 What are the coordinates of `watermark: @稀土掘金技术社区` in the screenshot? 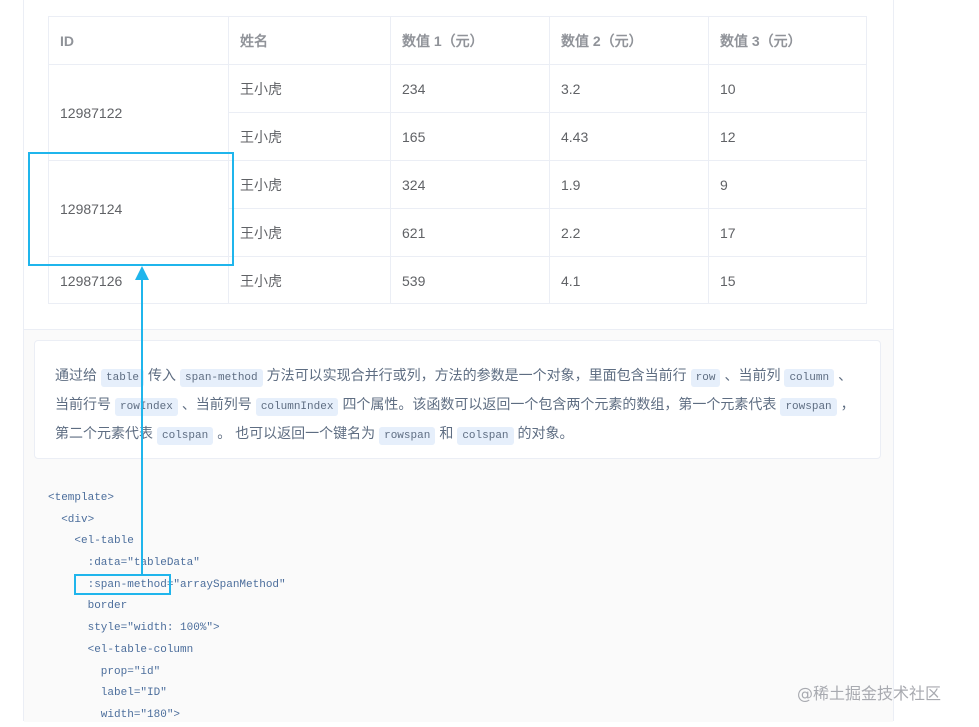 It's located at (869, 693).